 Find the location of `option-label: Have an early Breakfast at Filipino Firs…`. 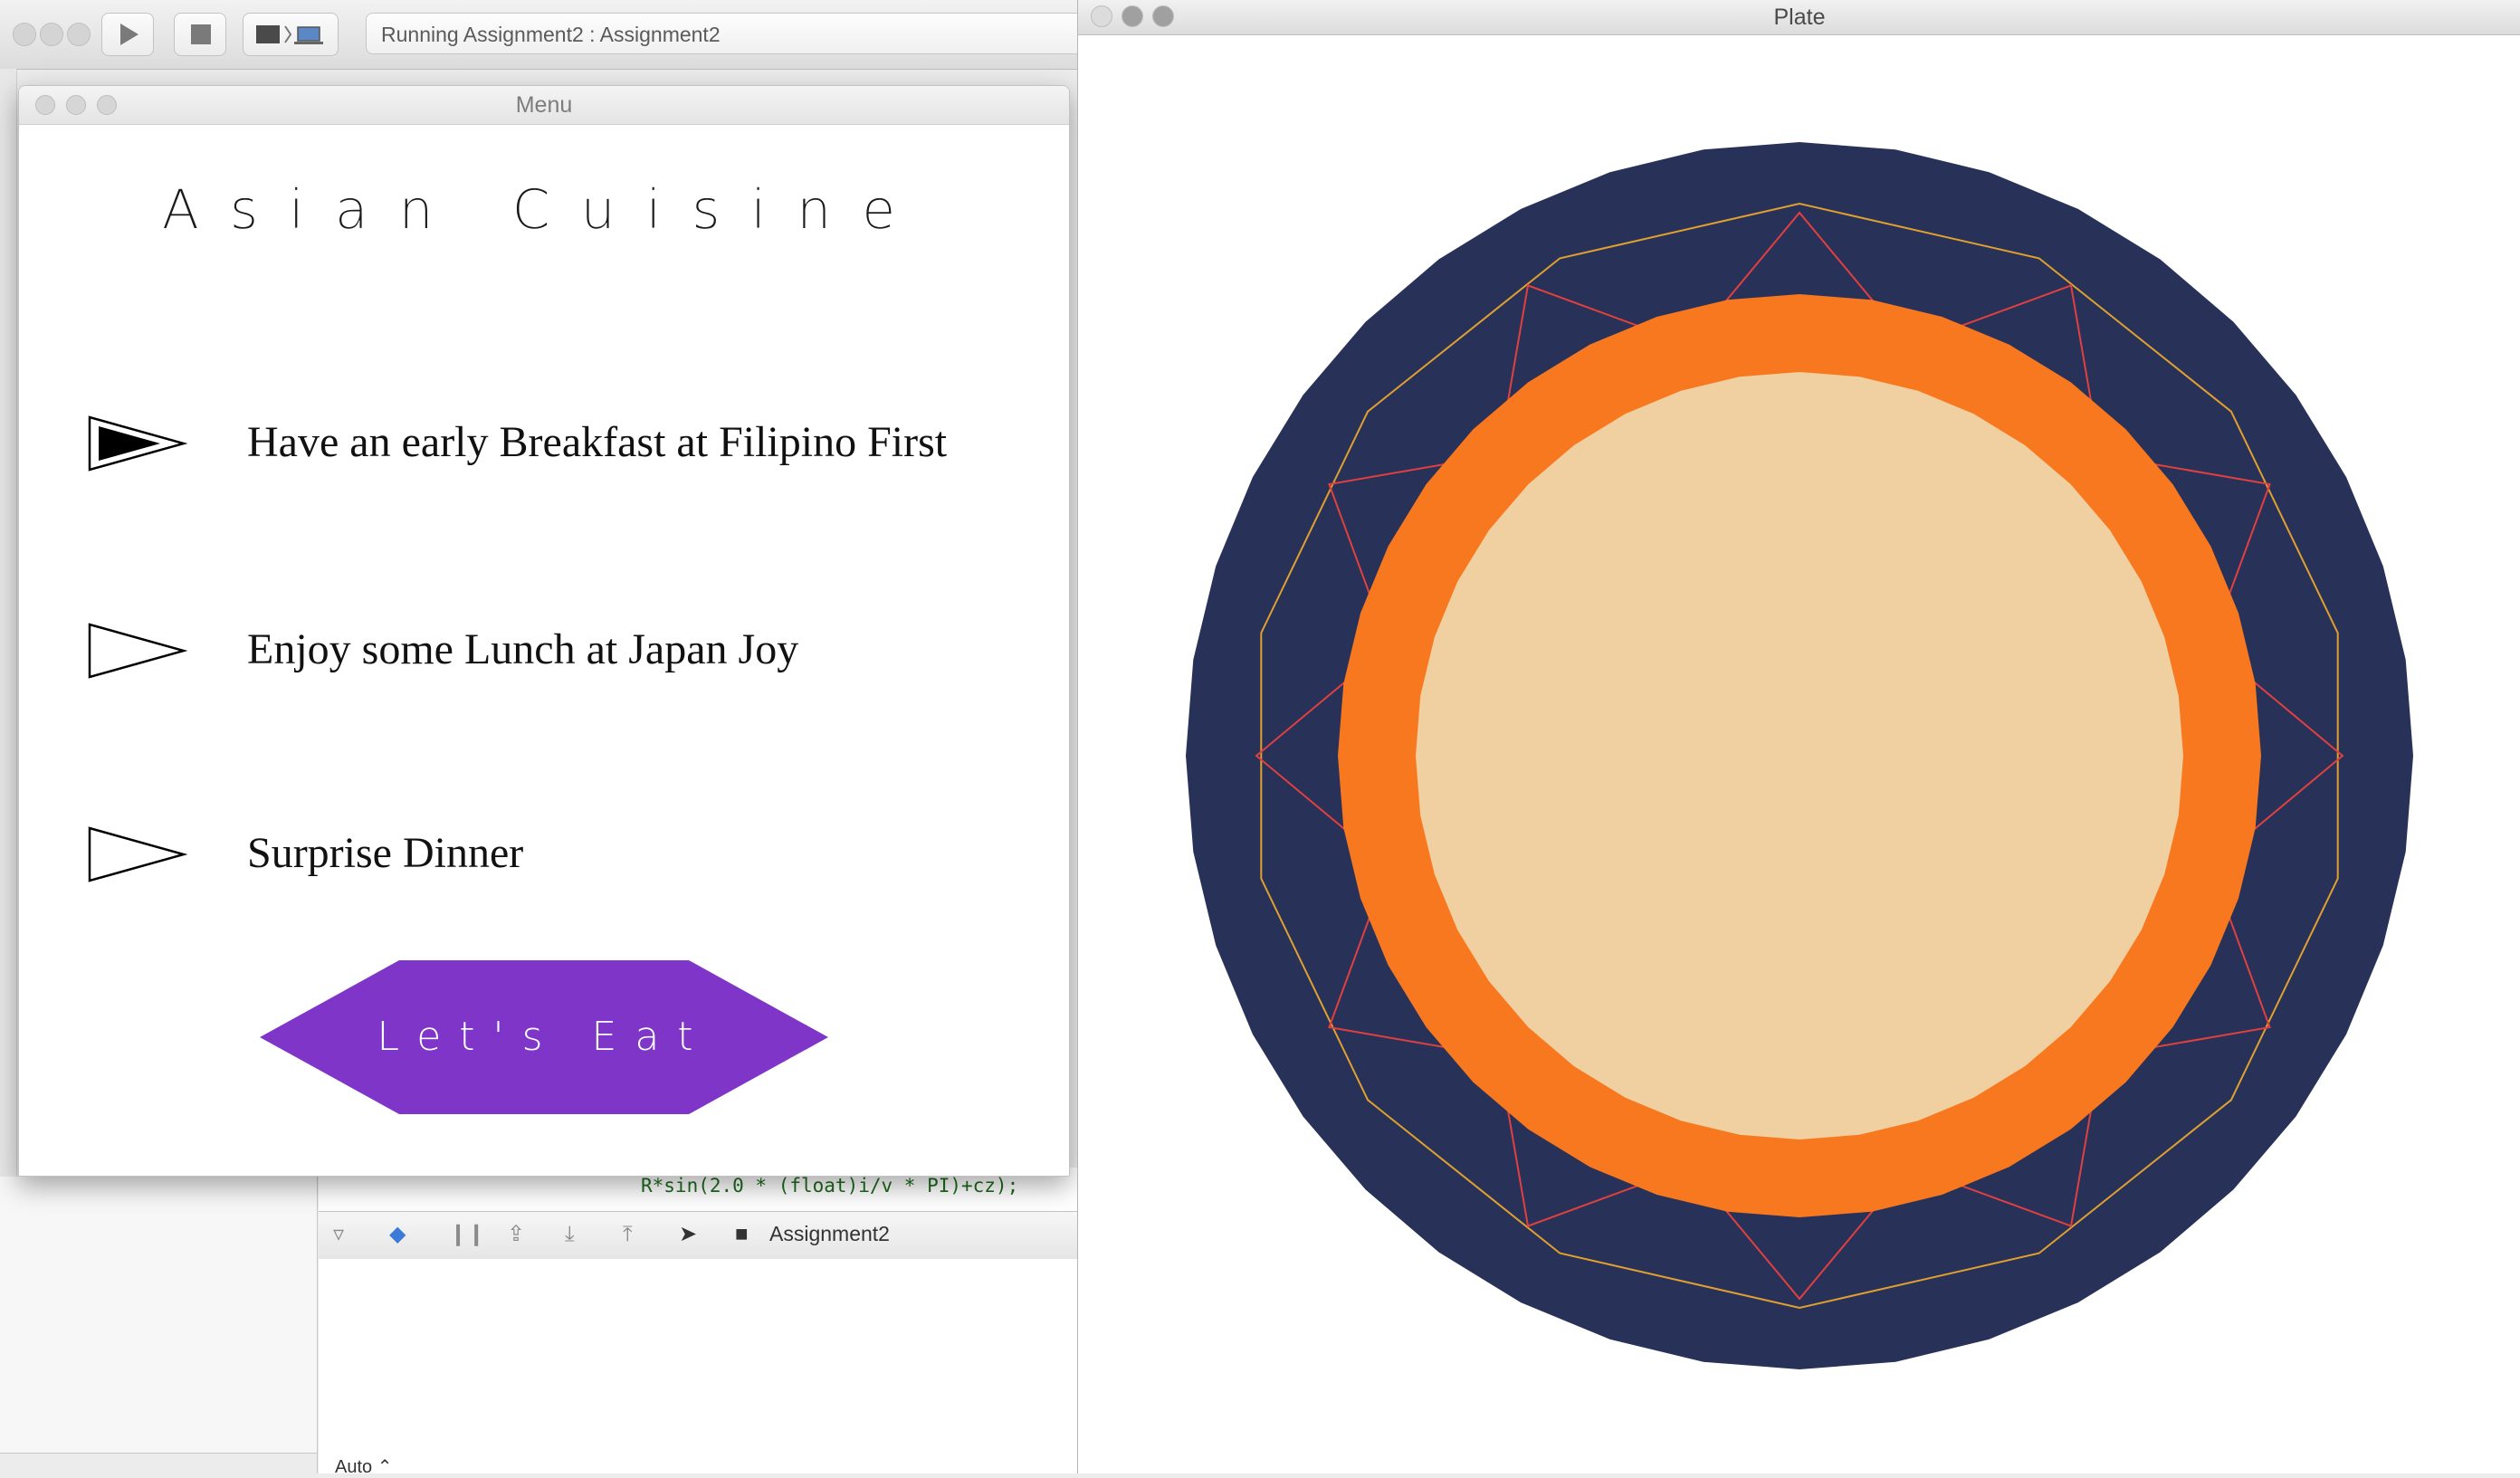

option-label: Have an early Breakfast at Filipino Firs… is located at coordinates (598, 442).